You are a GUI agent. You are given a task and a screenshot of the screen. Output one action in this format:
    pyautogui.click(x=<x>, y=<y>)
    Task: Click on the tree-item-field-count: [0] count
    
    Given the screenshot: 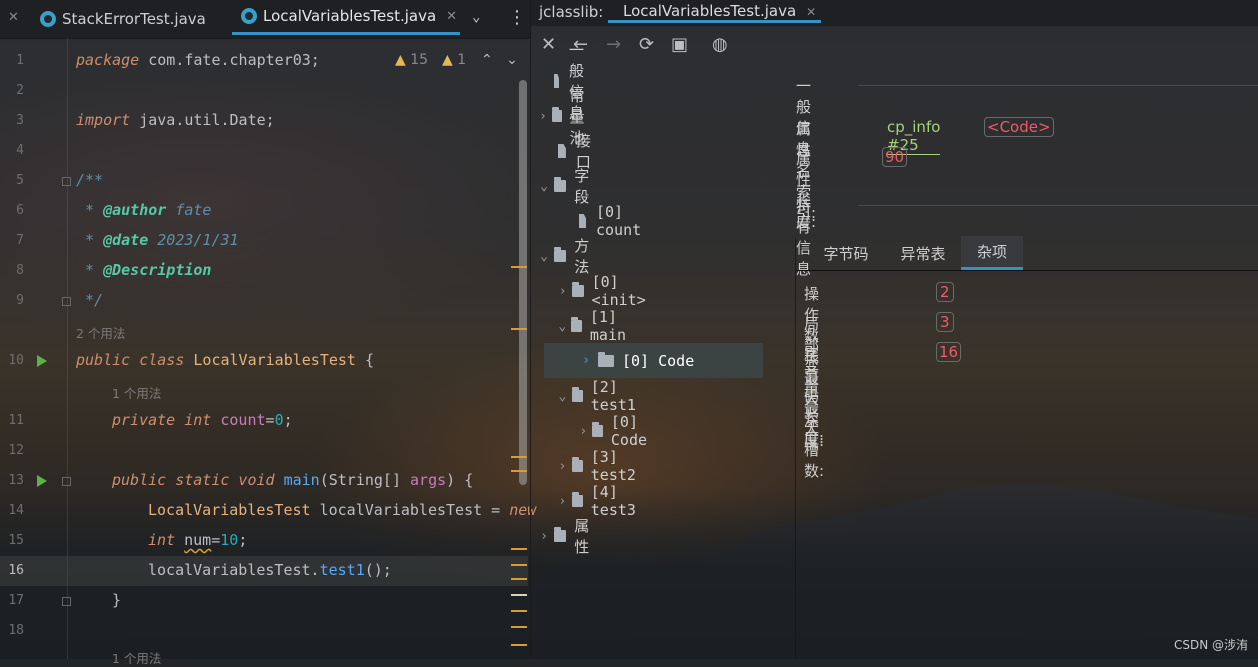 What is the action you would take?
    pyautogui.click(x=605, y=221)
    